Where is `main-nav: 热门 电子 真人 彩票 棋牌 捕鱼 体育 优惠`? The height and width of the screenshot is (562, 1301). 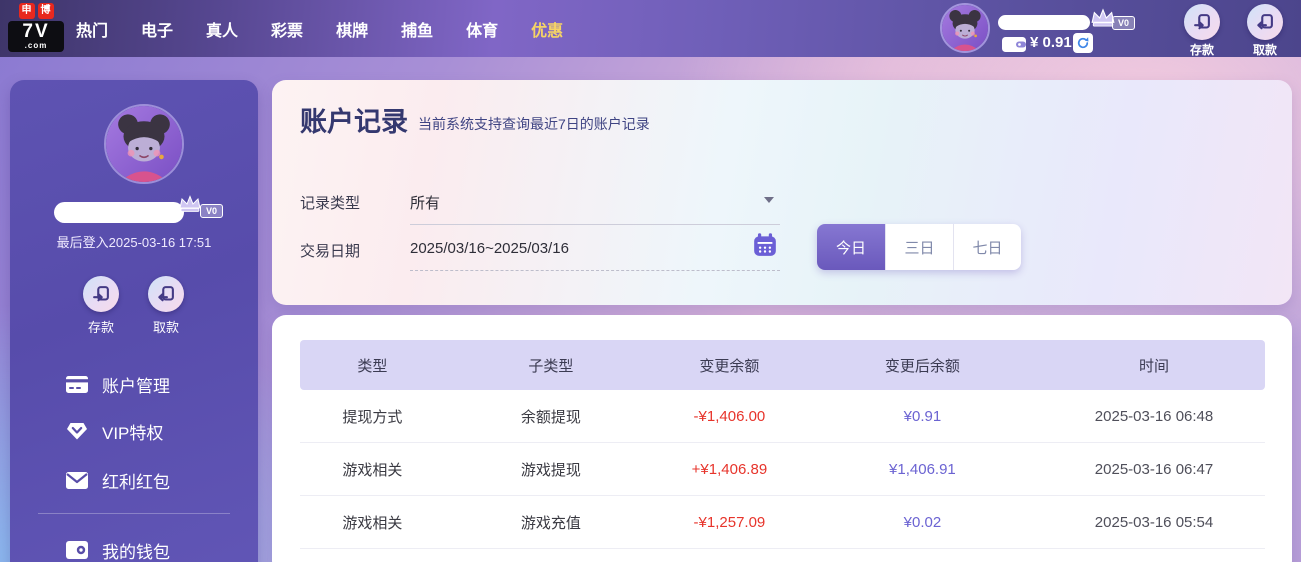
main-nav: 热门 电子 真人 彩票 棋牌 捕鱼 体育 优惠 is located at coordinates (319, 28).